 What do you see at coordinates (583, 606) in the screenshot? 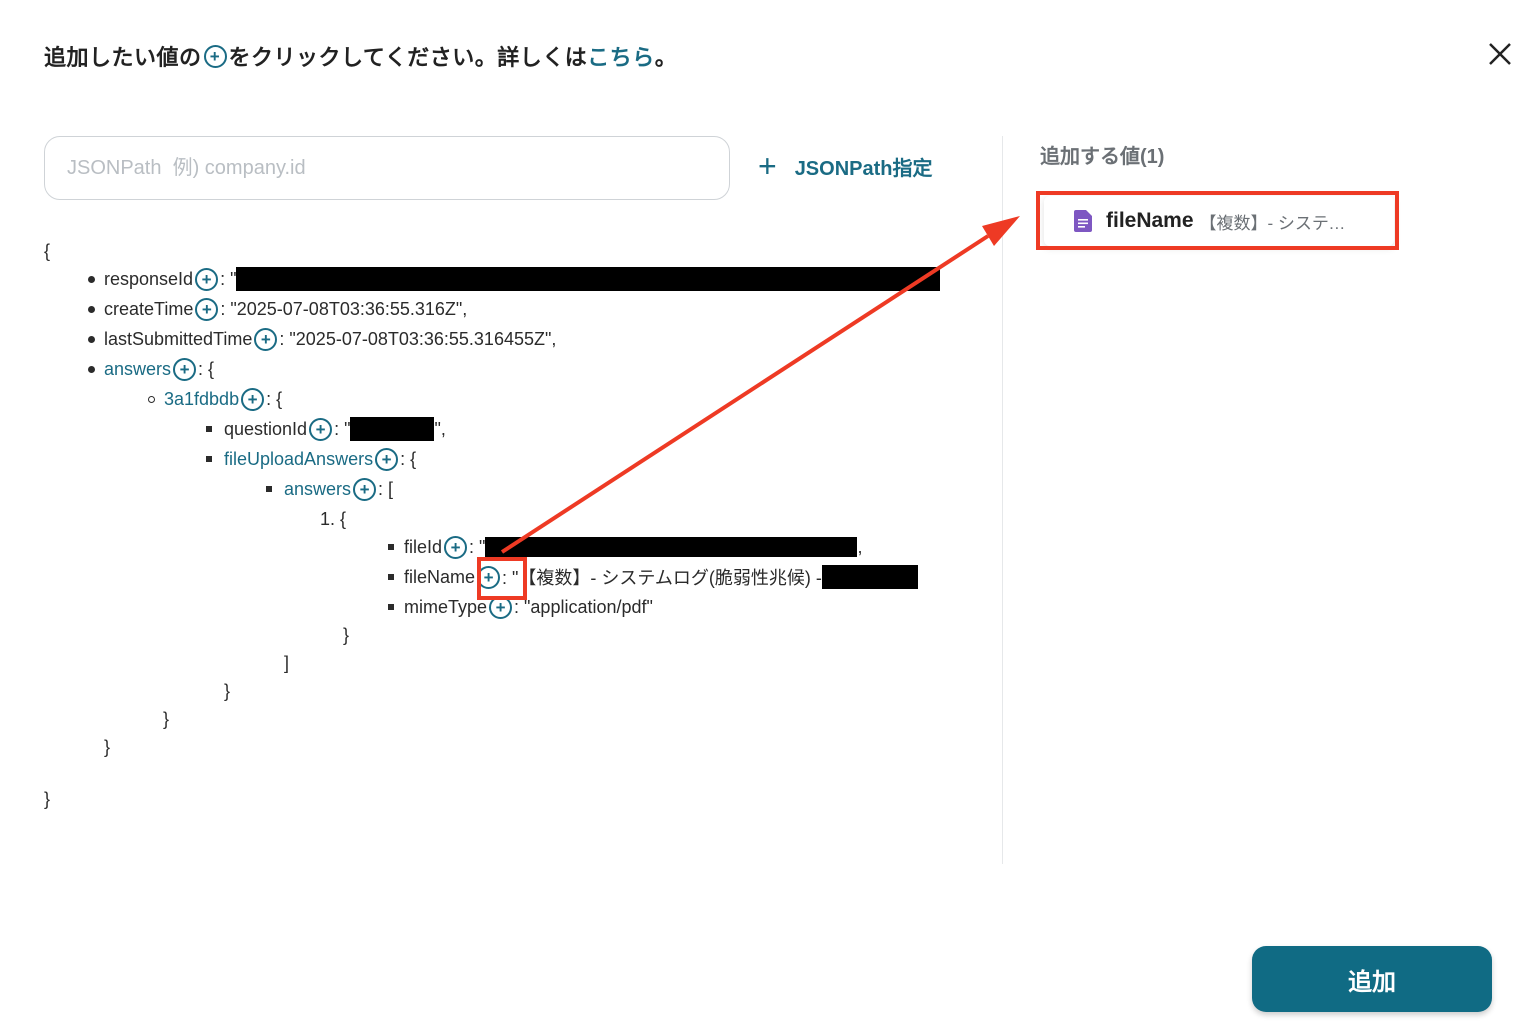
I see `json-value: : "application/pdf"` at bounding box center [583, 606].